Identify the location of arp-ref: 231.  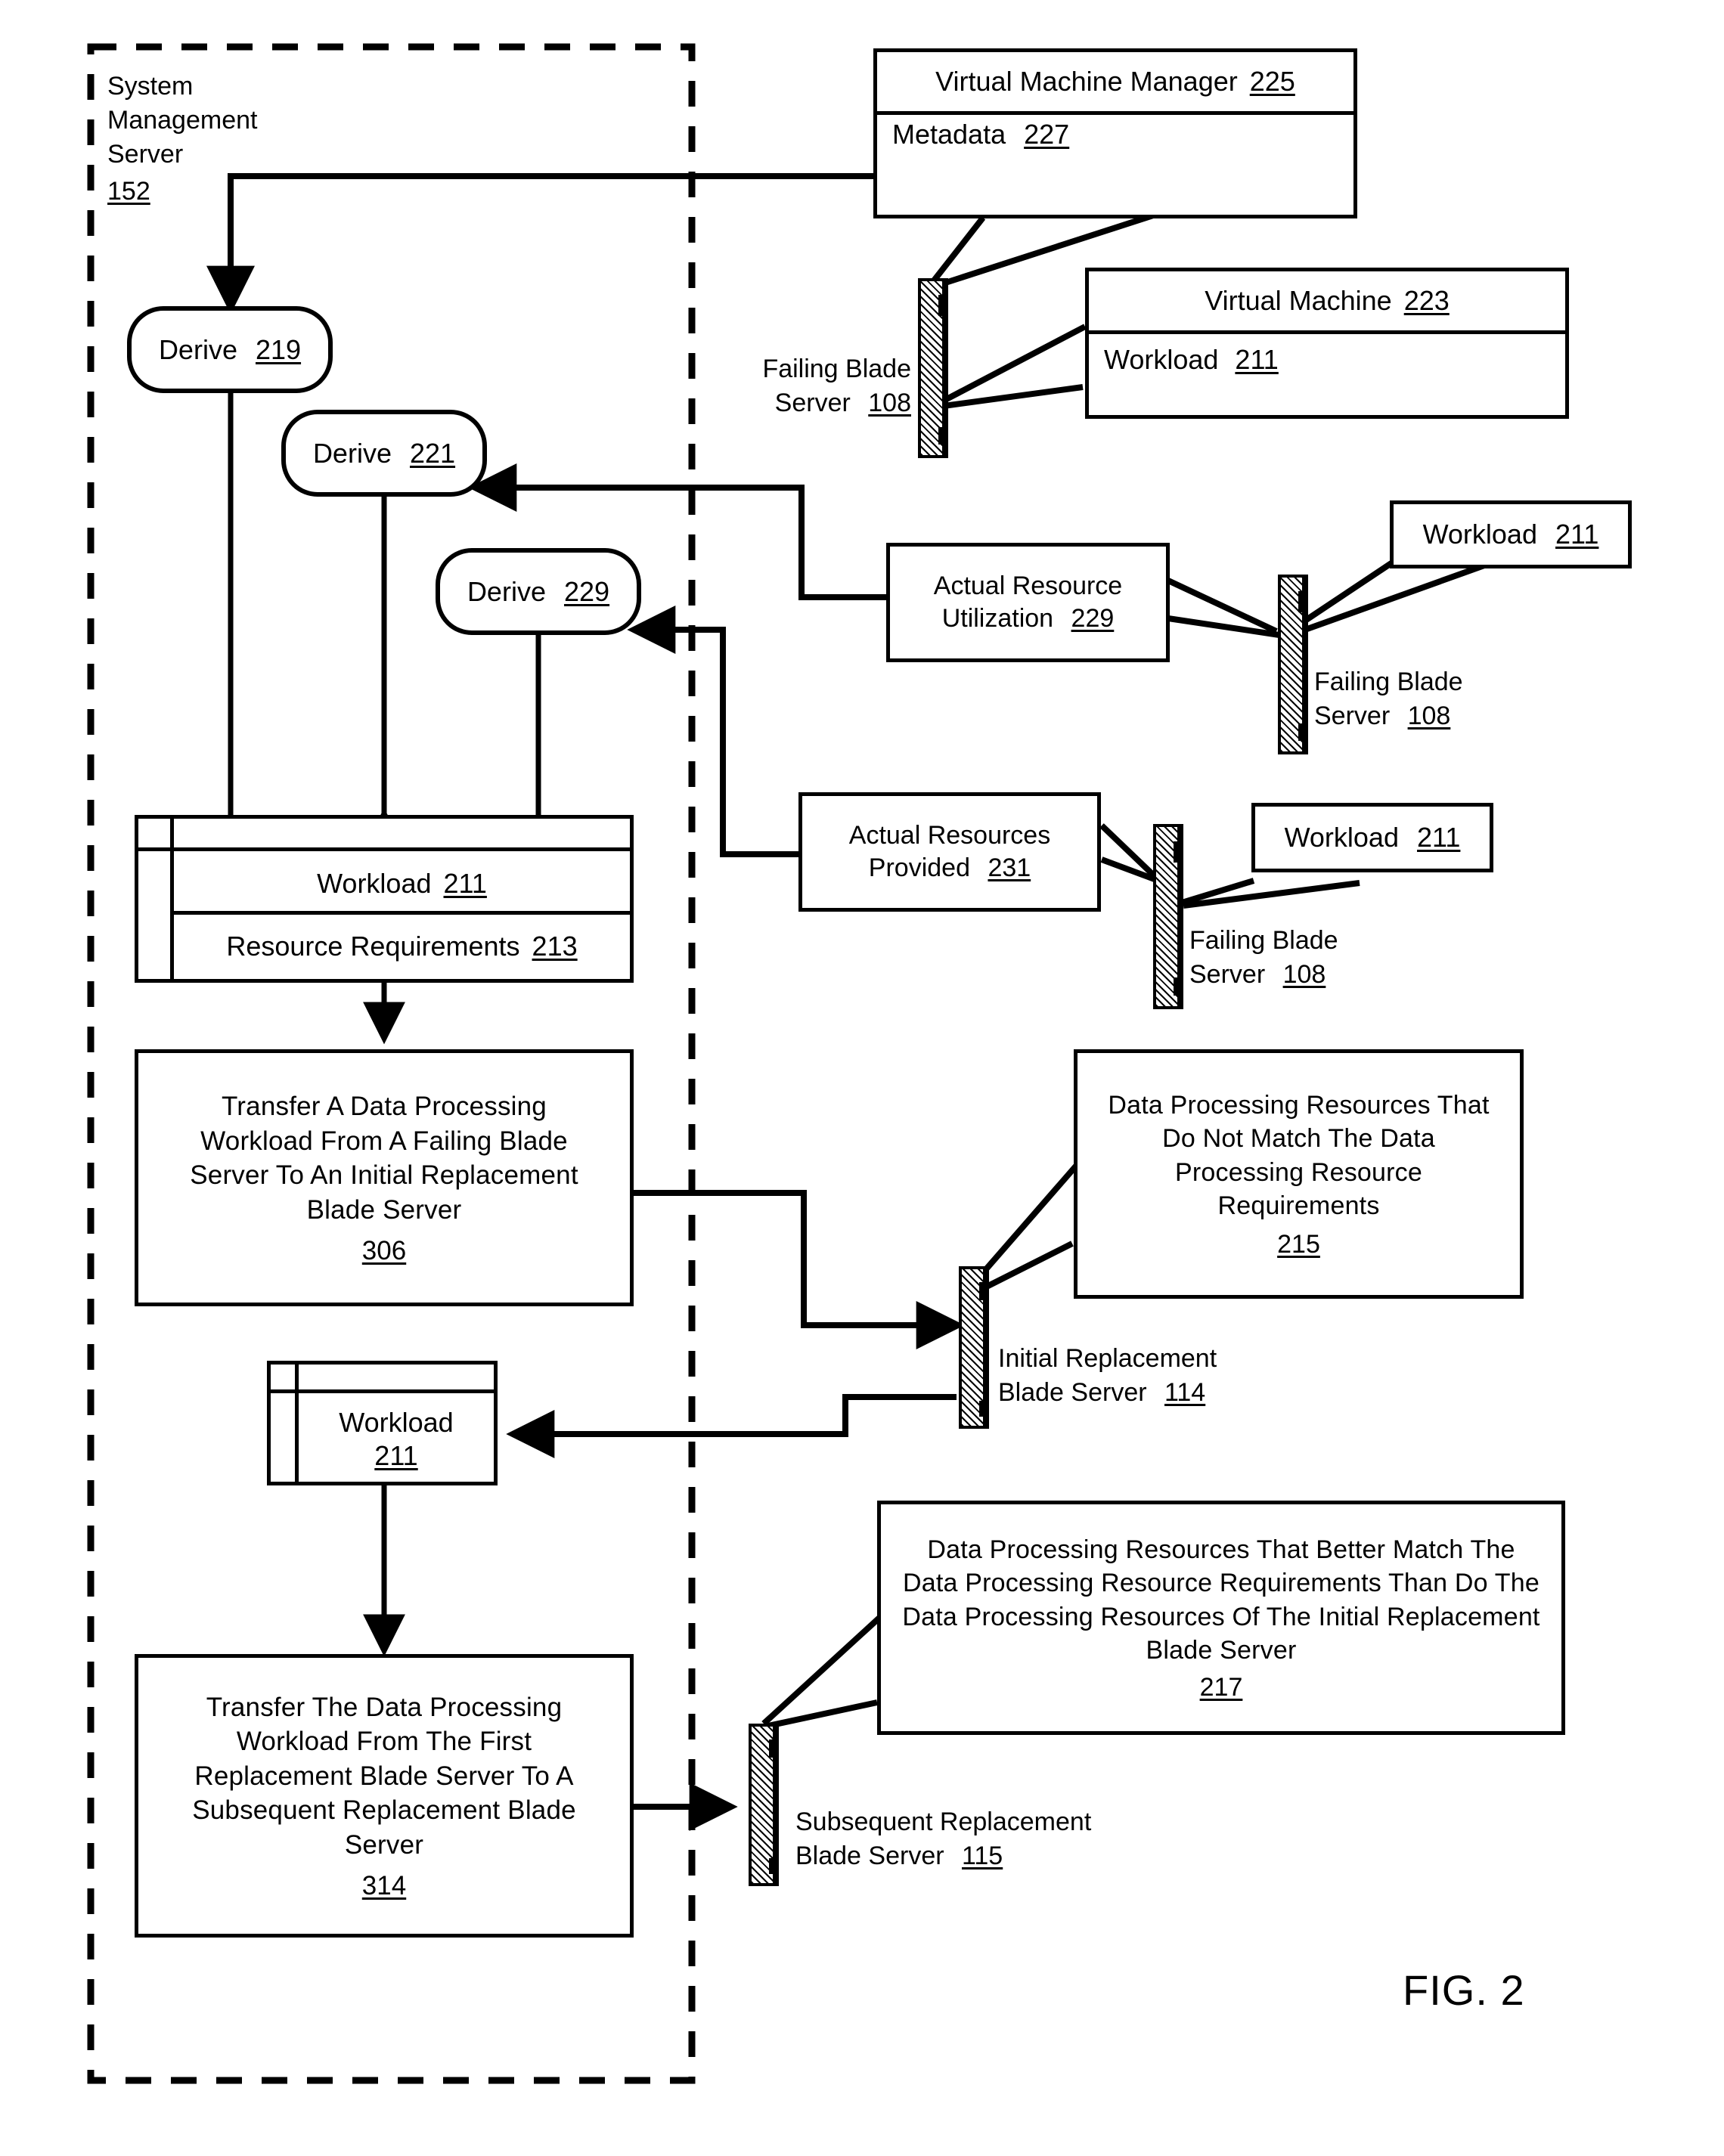
(1009, 867).